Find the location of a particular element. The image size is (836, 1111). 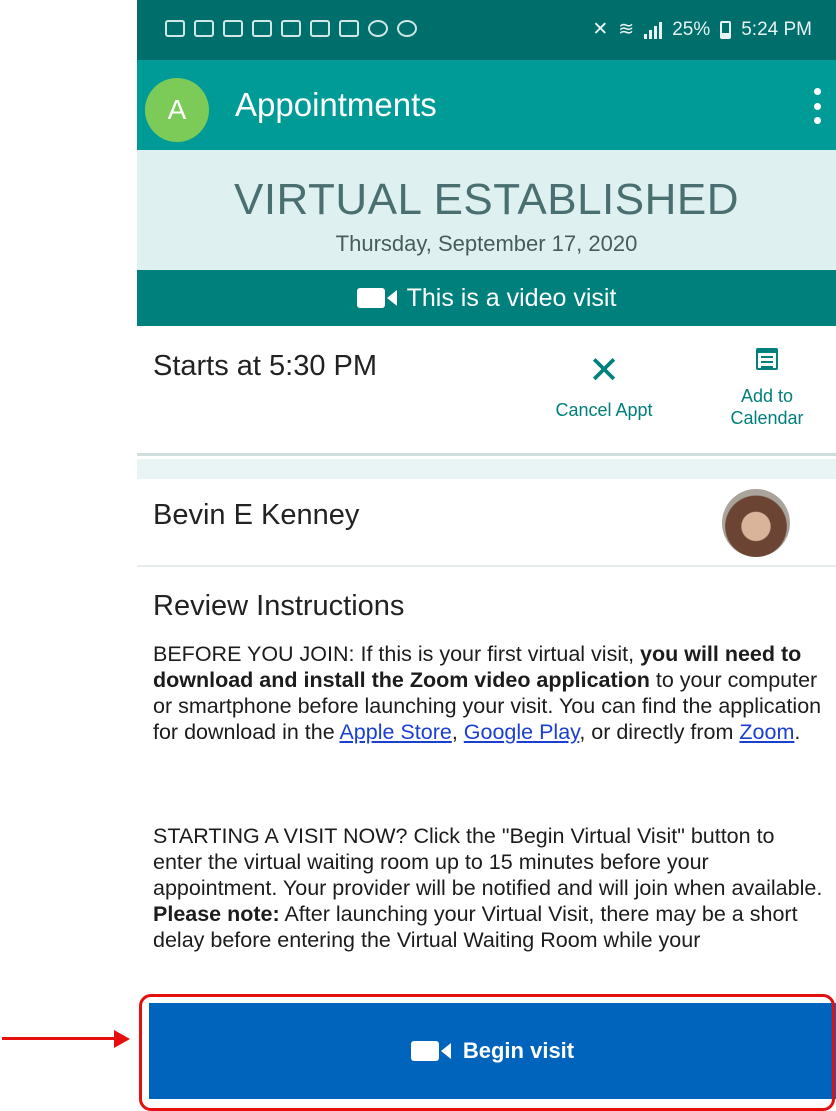

battery-icon is located at coordinates (726, 29).